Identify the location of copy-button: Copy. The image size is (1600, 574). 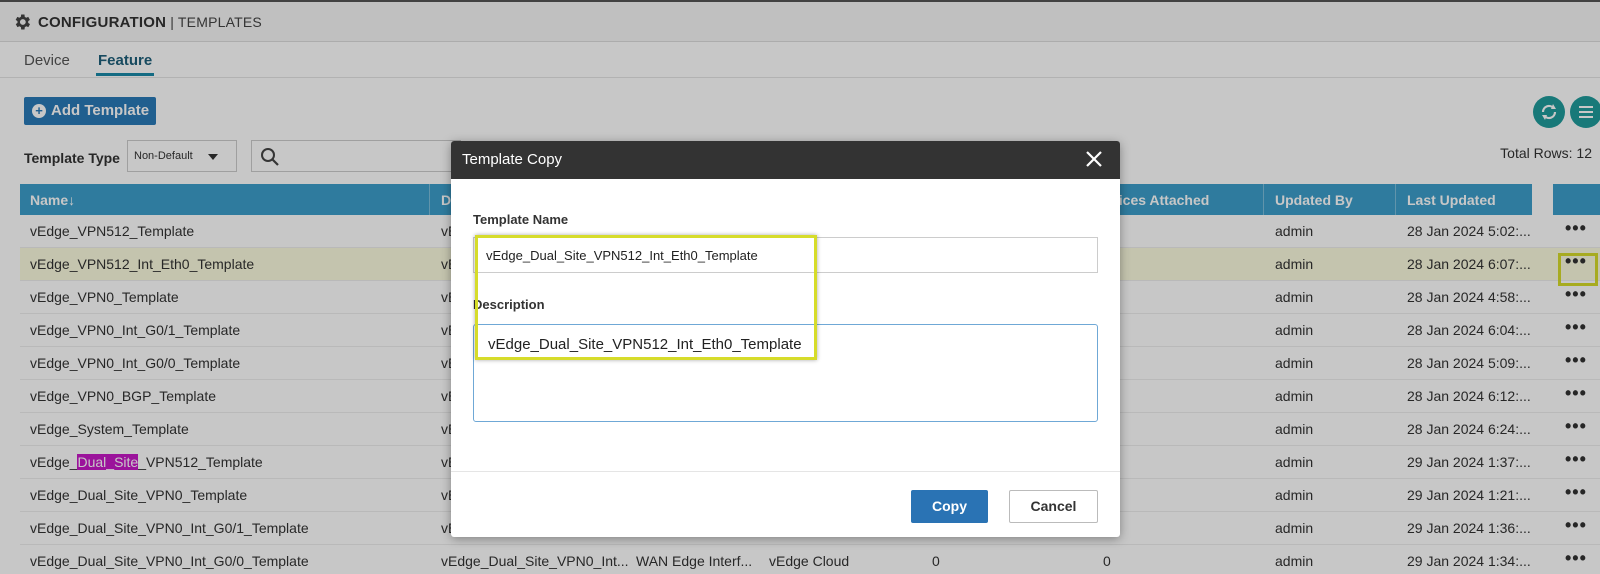
(949, 506).